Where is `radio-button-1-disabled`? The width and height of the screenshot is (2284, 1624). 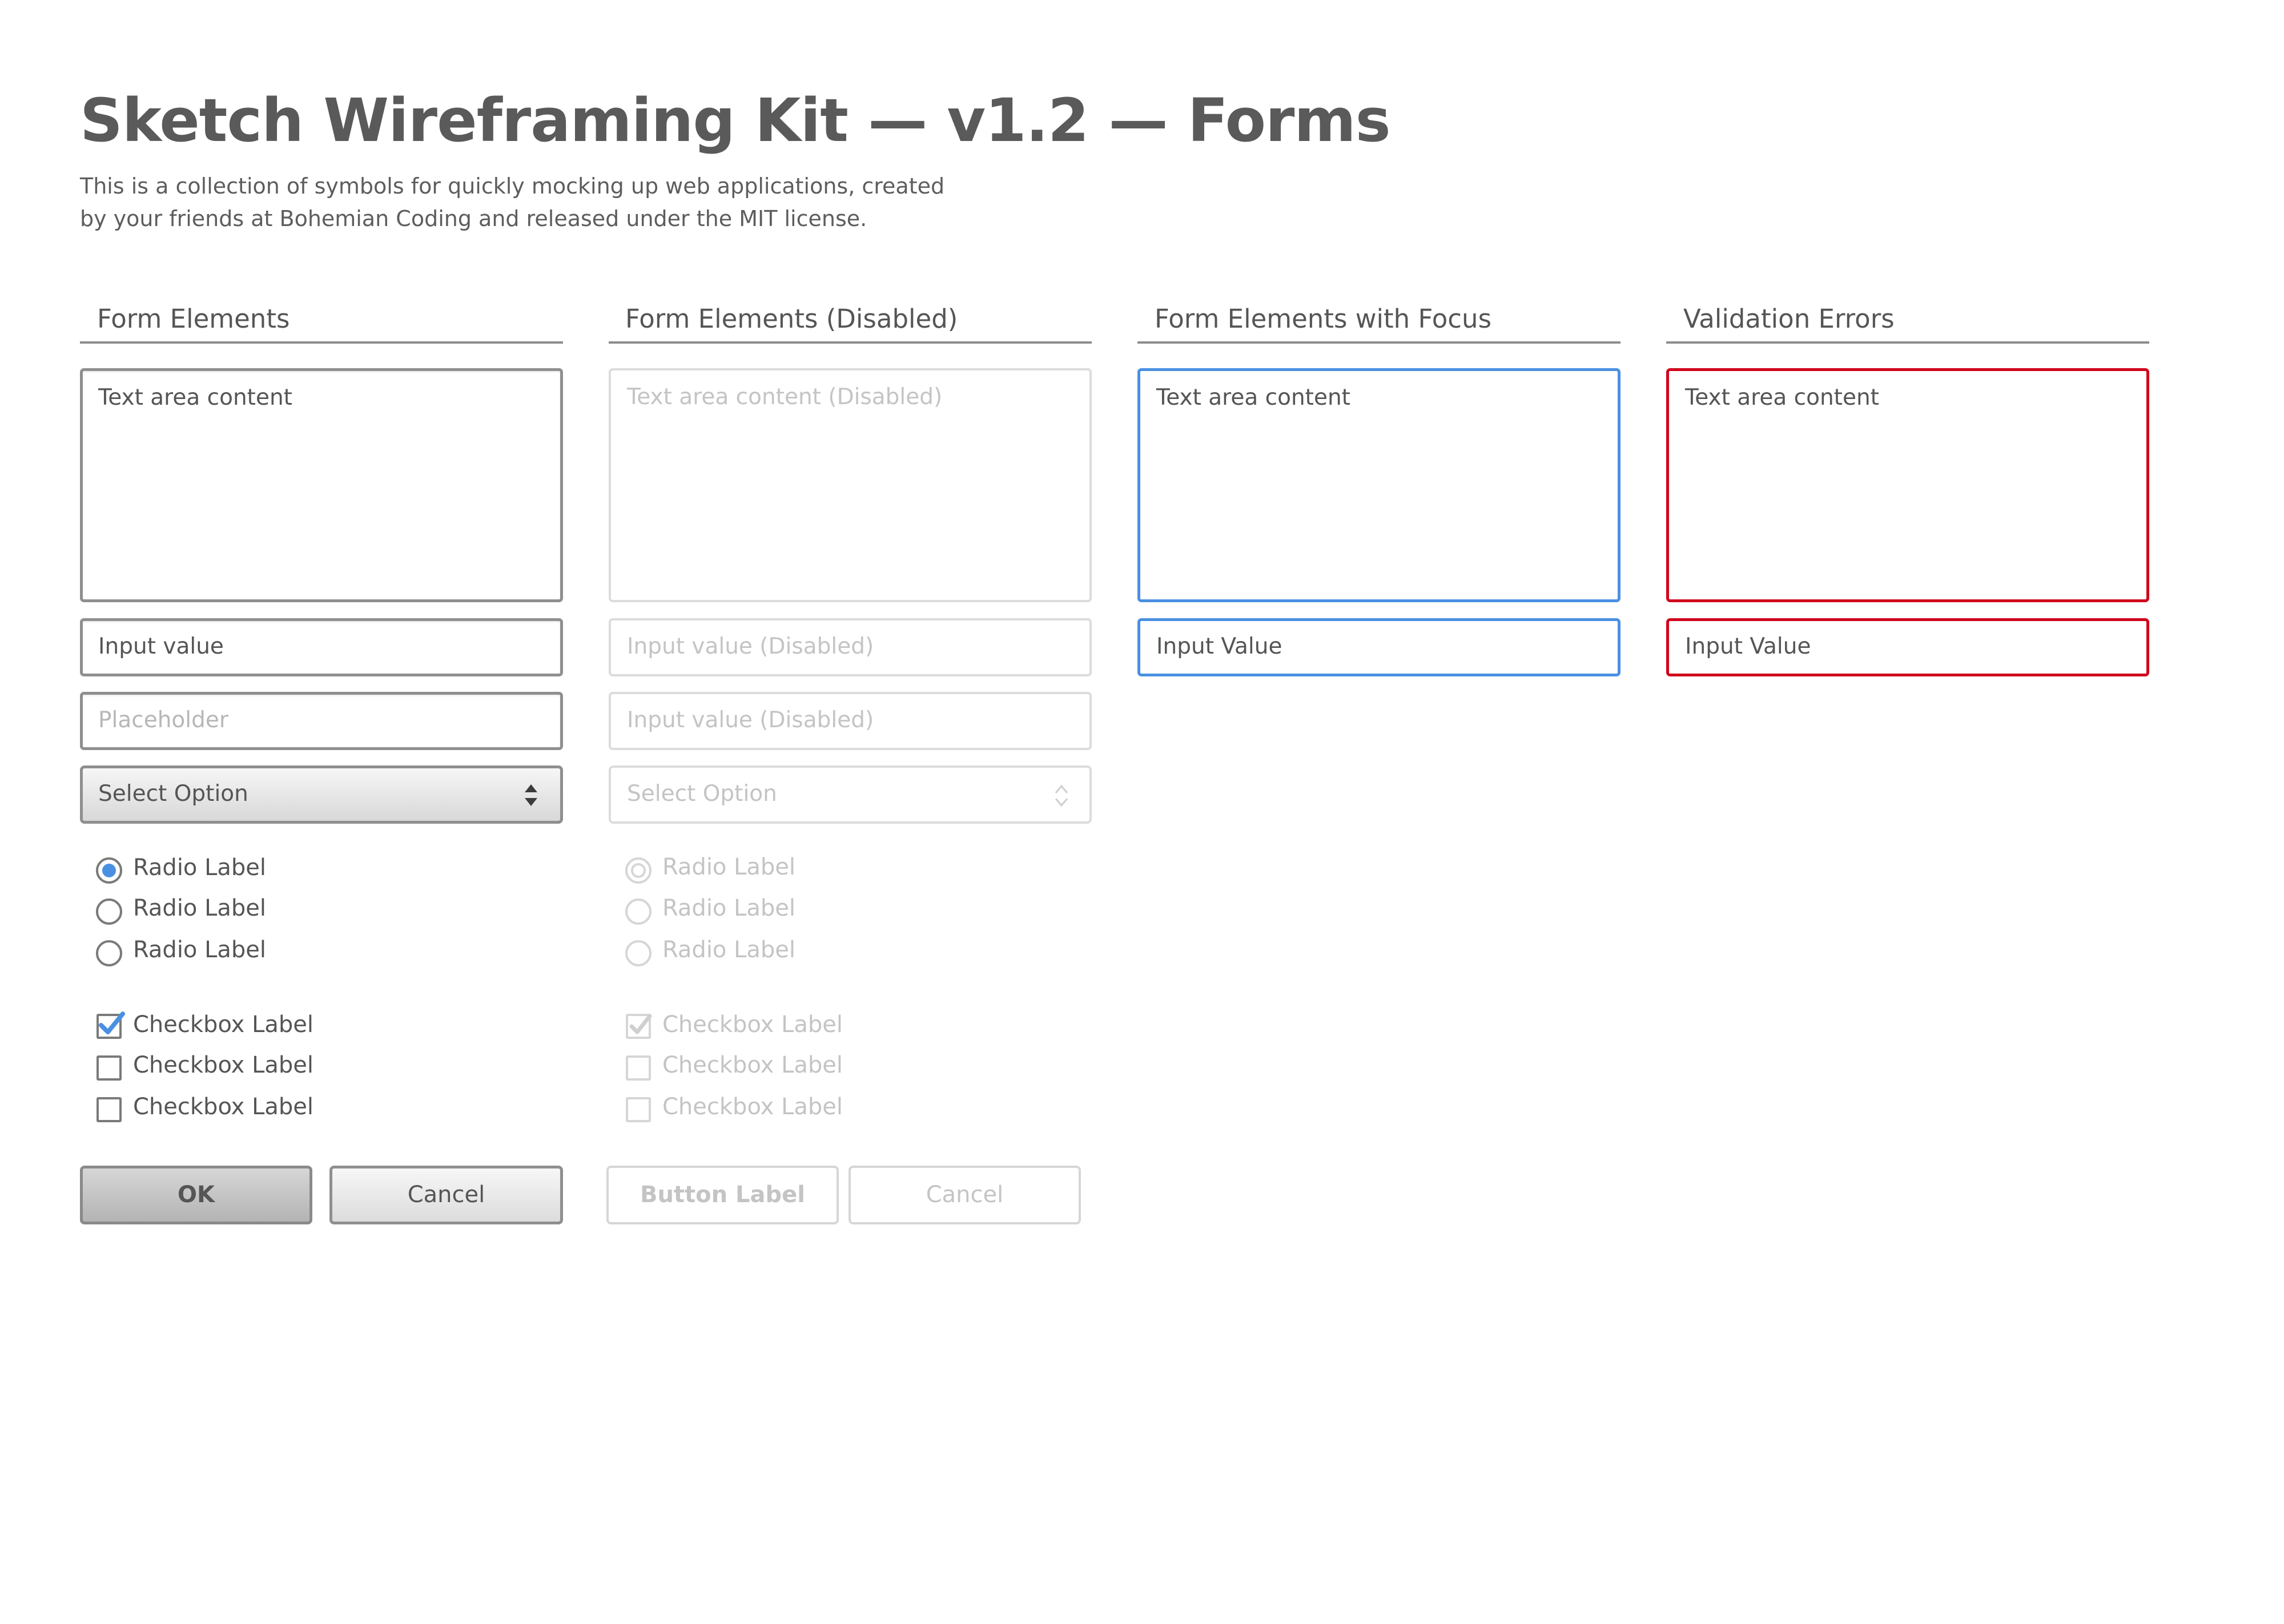 radio-button-1-disabled is located at coordinates (638, 871).